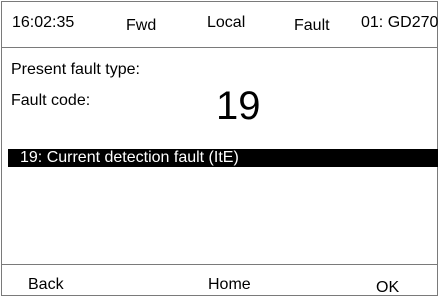 Image resolution: width=441 pixels, height=299 pixels. Describe the element at coordinates (229, 285) in the screenshot. I see `home-button: Home` at that location.